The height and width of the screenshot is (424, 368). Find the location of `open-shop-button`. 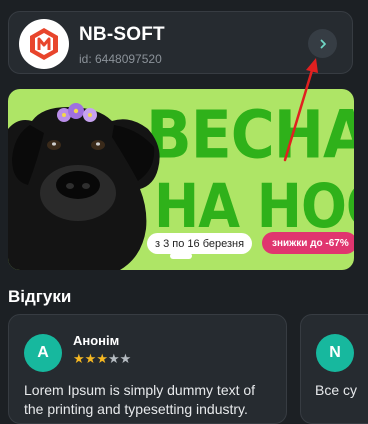

open-shop-button is located at coordinates (322, 43).